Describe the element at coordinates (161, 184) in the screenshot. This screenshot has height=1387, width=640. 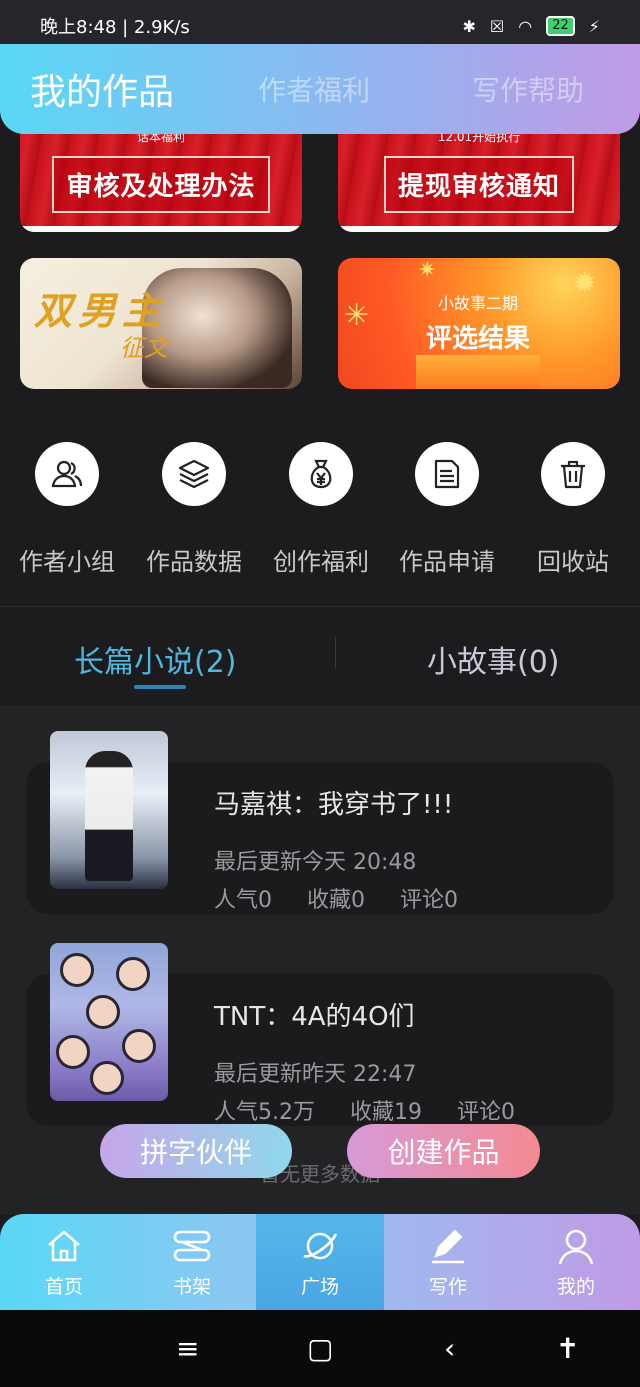
I see `banner-title: 审核及处理办法` at that location.